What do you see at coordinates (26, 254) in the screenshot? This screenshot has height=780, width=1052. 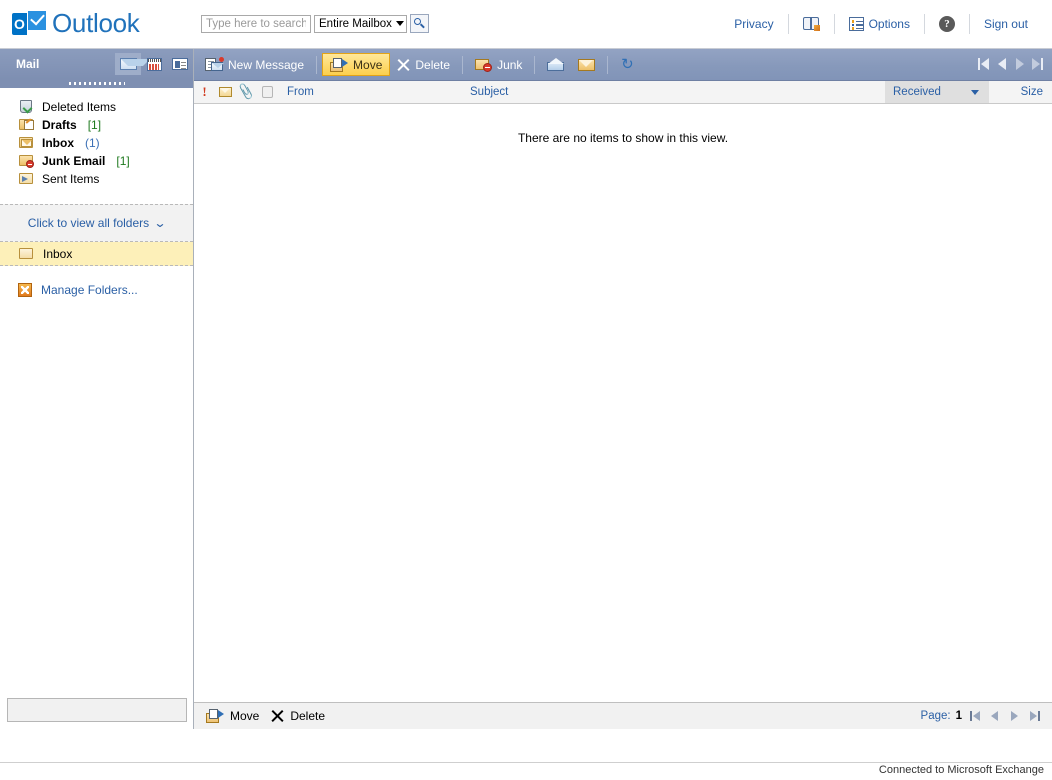 I see `folder-icon` at bounding box center [26, 254].